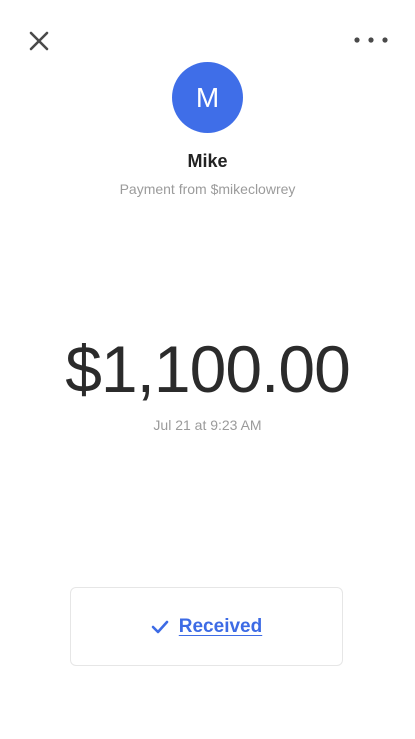 The height and width of the screenshot is (739, 415). Describe the element at coordinates (207, 425) in the screenshot. I see `payment-timestamp: Jul 21 at 9:23 AM` at that location.